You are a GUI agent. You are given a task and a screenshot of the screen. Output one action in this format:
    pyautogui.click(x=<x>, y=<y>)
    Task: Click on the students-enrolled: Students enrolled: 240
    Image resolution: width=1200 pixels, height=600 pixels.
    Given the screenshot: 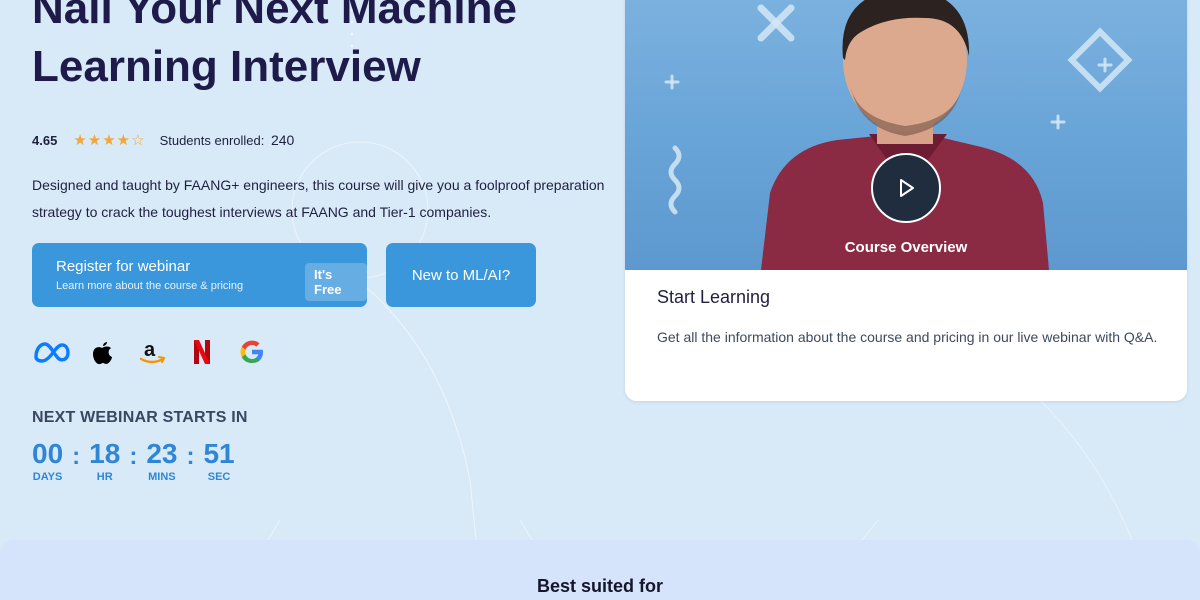 What is the action you would take?
    pyautogui.click(x=227, y=140)
    